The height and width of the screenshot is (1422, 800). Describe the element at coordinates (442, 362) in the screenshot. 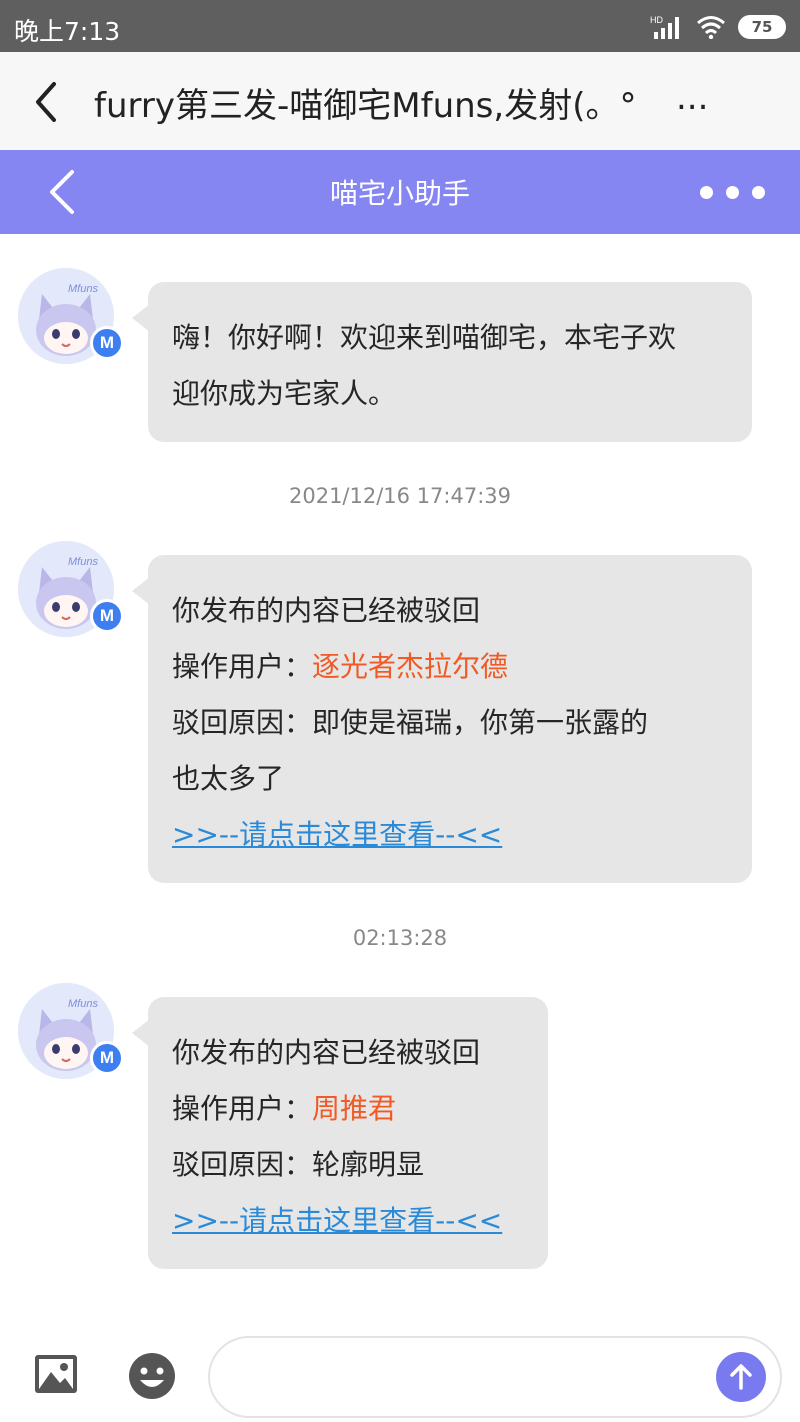

I see `message-bubble: 嗨！你好啊！欢迎来到喵御宅，本宅子欢 迎你成为宅家人。` at that location.